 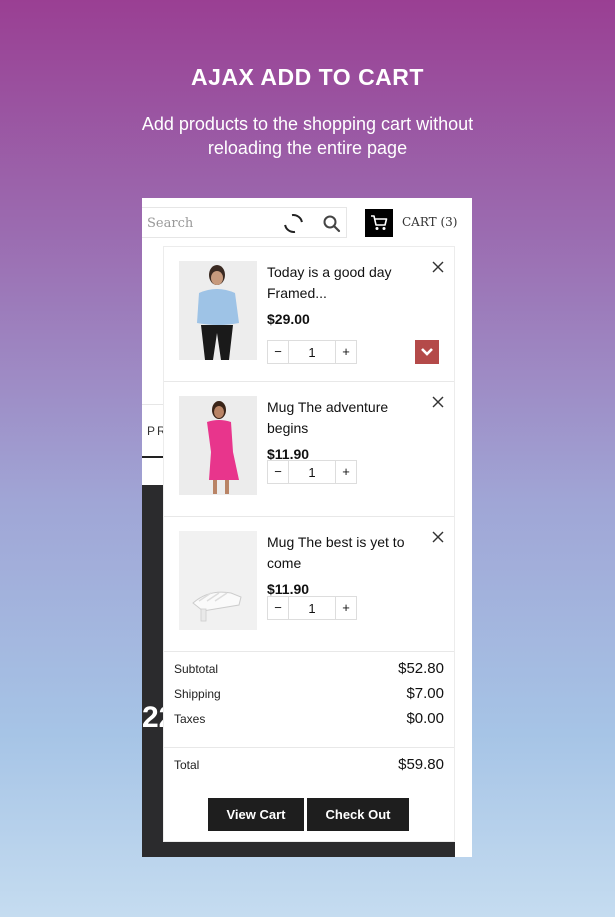 What do you see at coordinates (196, 669) in the screenshot?
I see `subtotal-label: Subtotal` at bounding box center [196, 669].